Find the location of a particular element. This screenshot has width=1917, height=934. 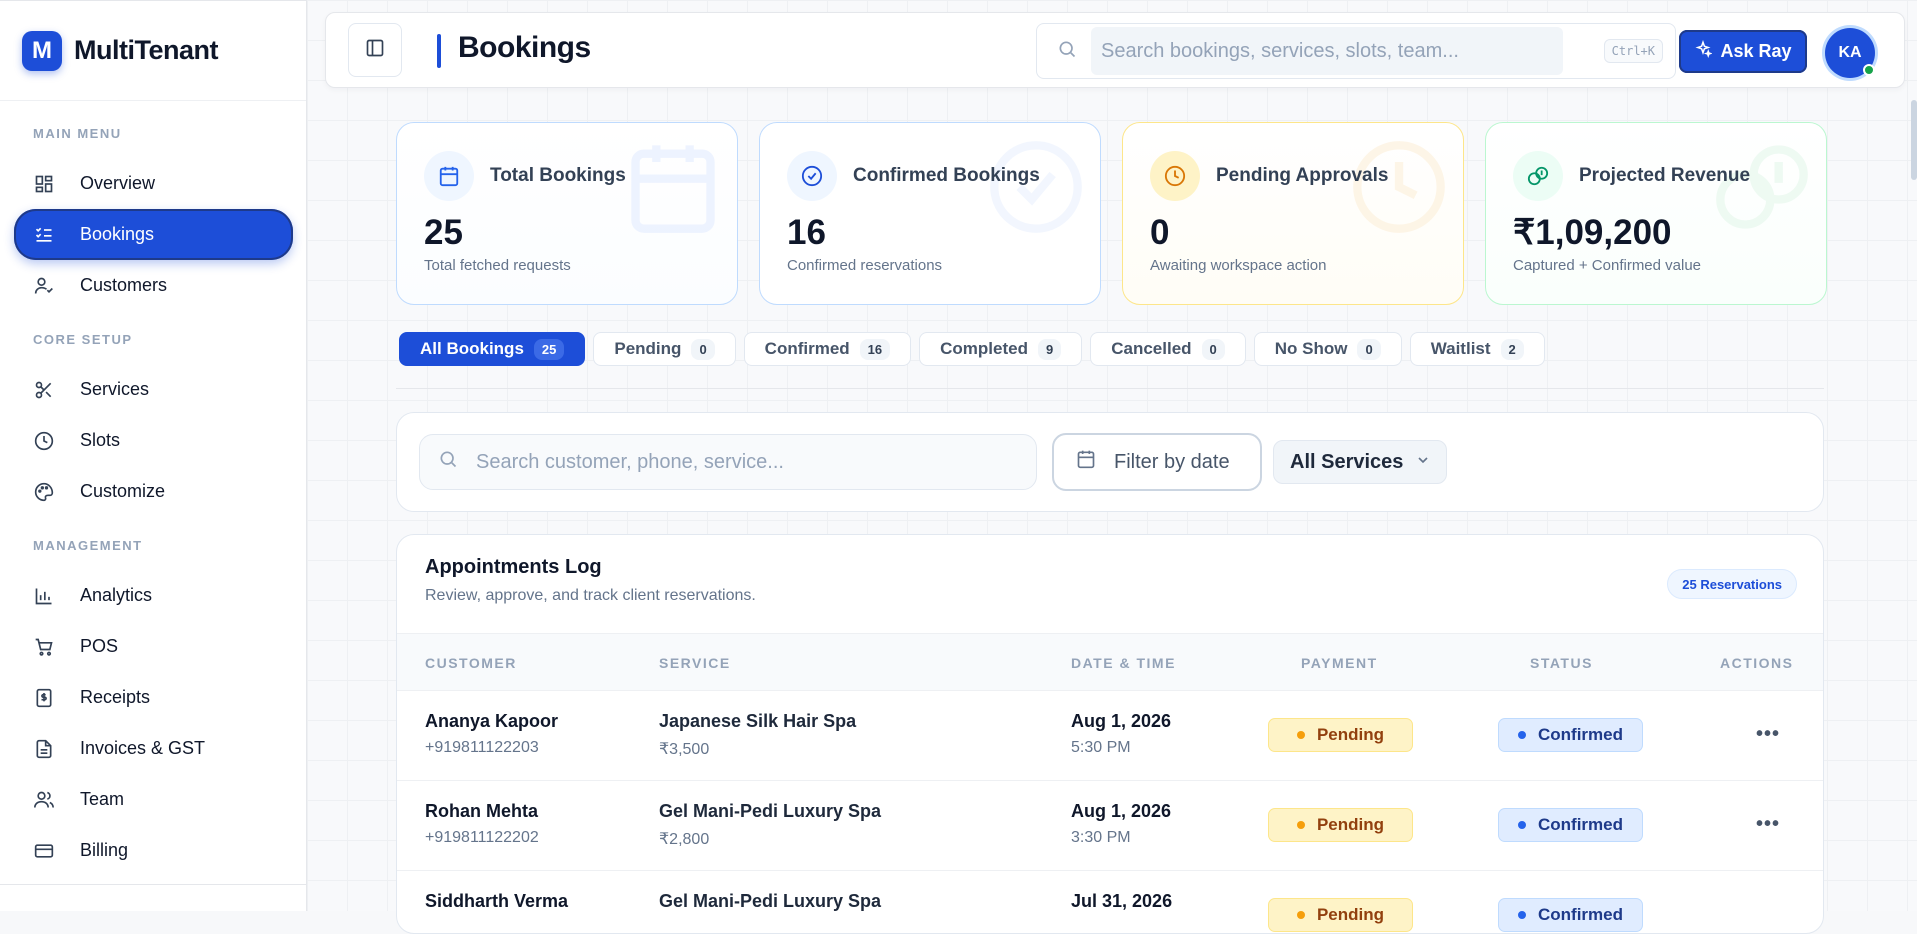

brand: M MultiTenant is located at coordinates (153, 51).